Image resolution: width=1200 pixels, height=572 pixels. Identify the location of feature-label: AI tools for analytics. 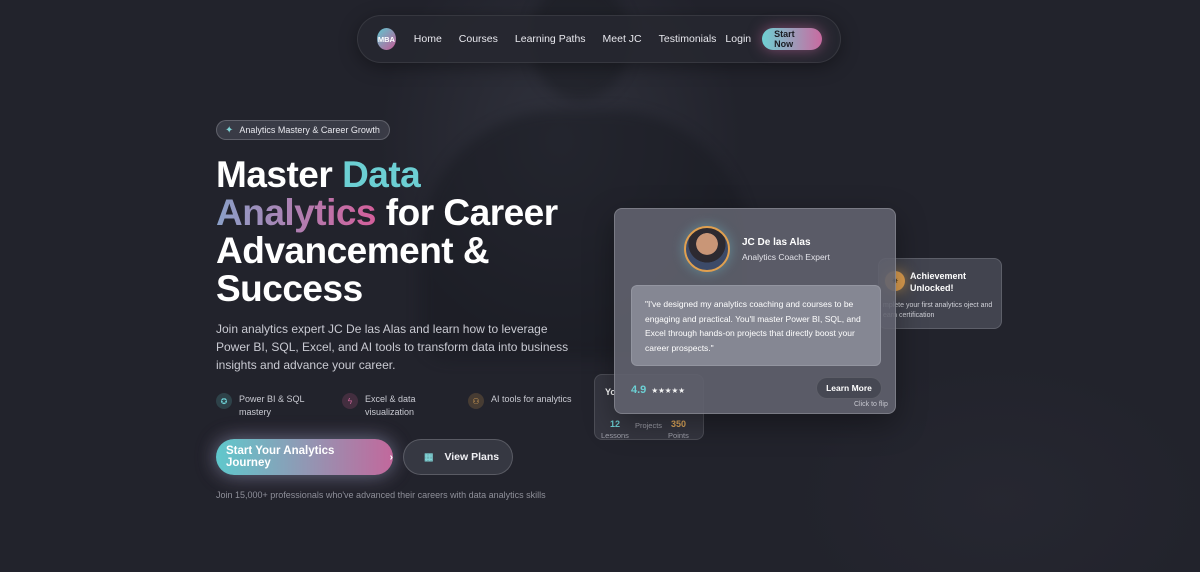
(531, 399).